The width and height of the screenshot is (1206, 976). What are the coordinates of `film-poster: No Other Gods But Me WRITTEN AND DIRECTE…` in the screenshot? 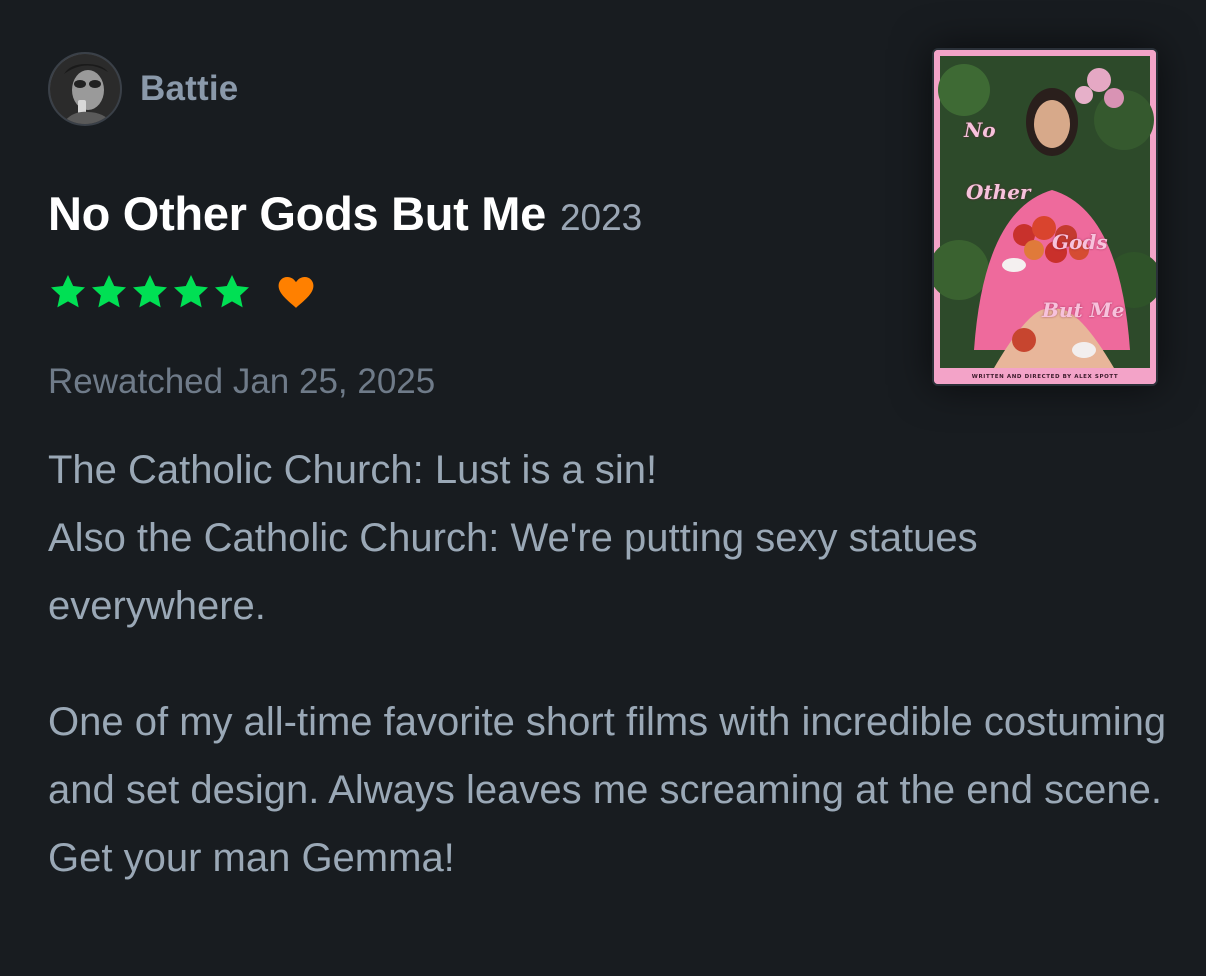 It's located at (1045, 217).